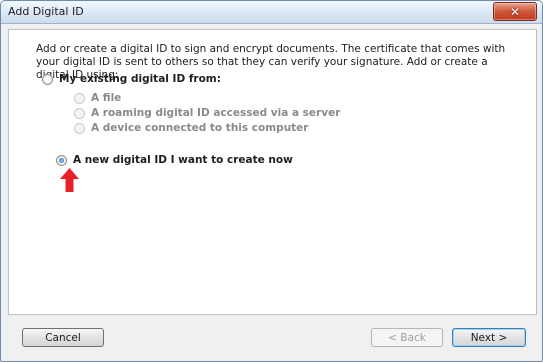  I want to click on title-bar: Add Digital ID ✕, so click(271, 12).